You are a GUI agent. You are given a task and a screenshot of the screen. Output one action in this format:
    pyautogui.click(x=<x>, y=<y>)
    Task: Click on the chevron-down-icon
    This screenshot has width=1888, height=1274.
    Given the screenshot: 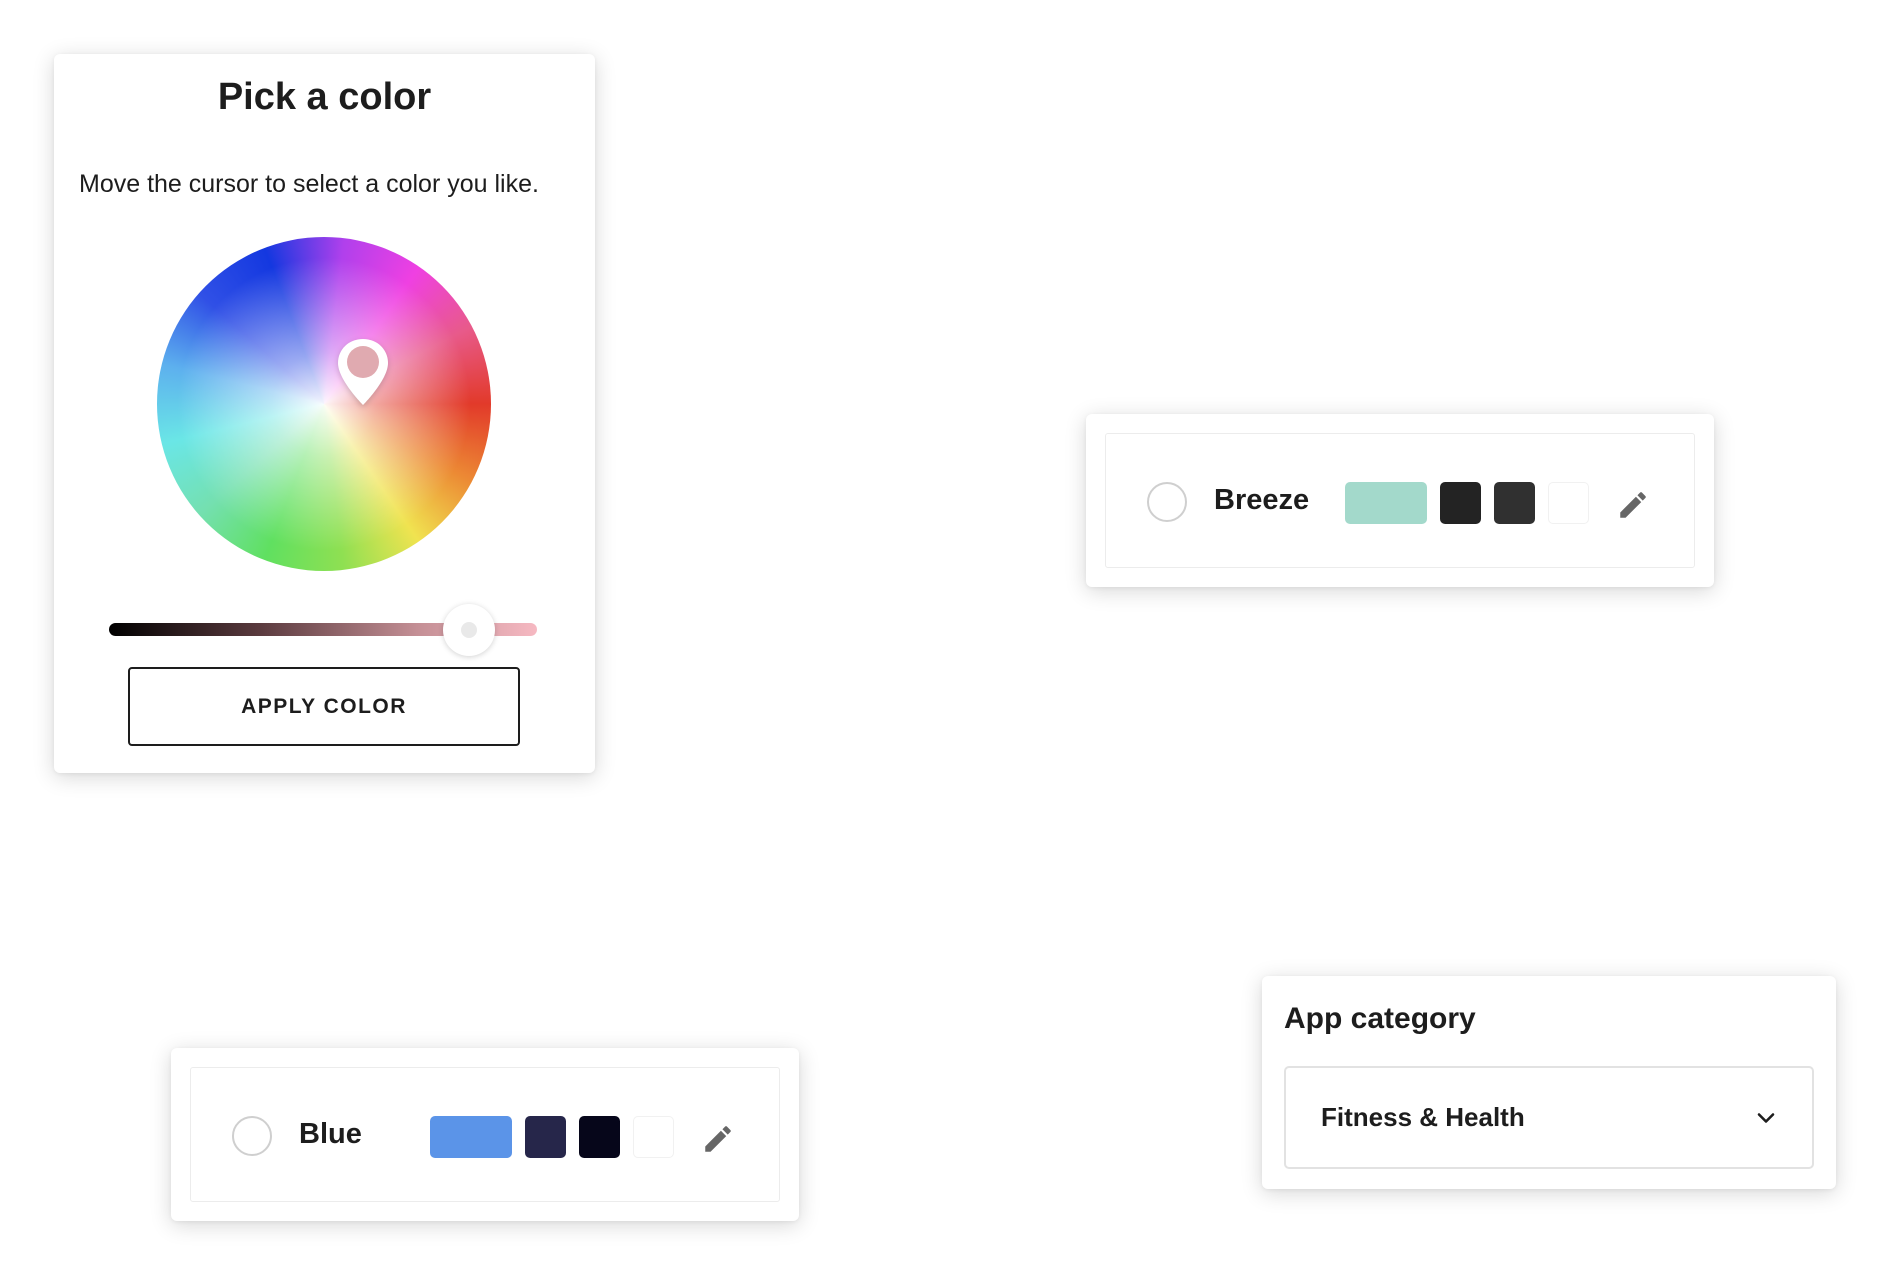 What is the action you would take?
    pyautogui.click(x=1766, y=1118)
    